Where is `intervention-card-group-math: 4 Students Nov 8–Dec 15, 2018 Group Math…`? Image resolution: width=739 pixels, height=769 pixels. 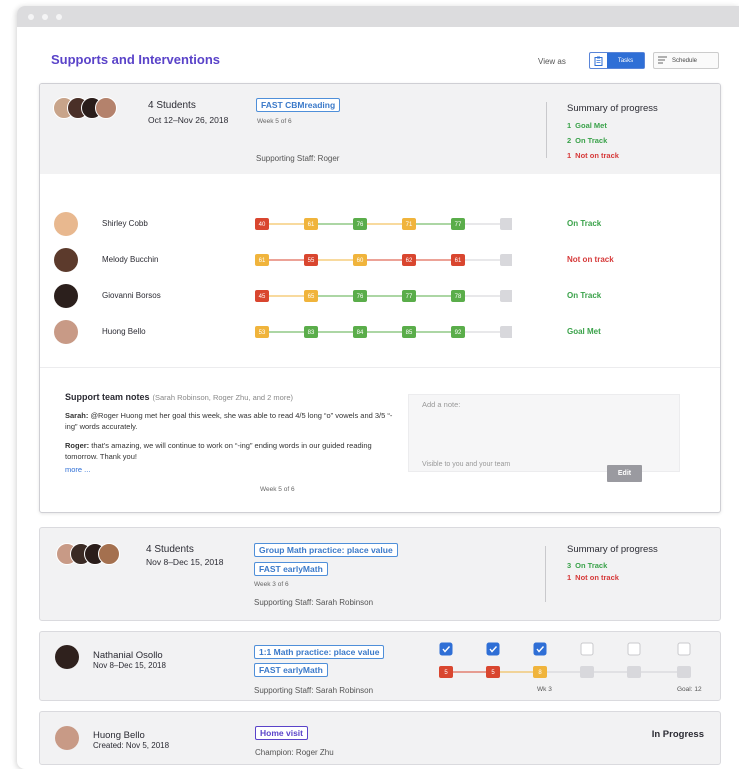 intervention-card-group-math: 4 Students Nov 8–Dec 15, 2018 Group Math… is located at coordinates (380, 574).